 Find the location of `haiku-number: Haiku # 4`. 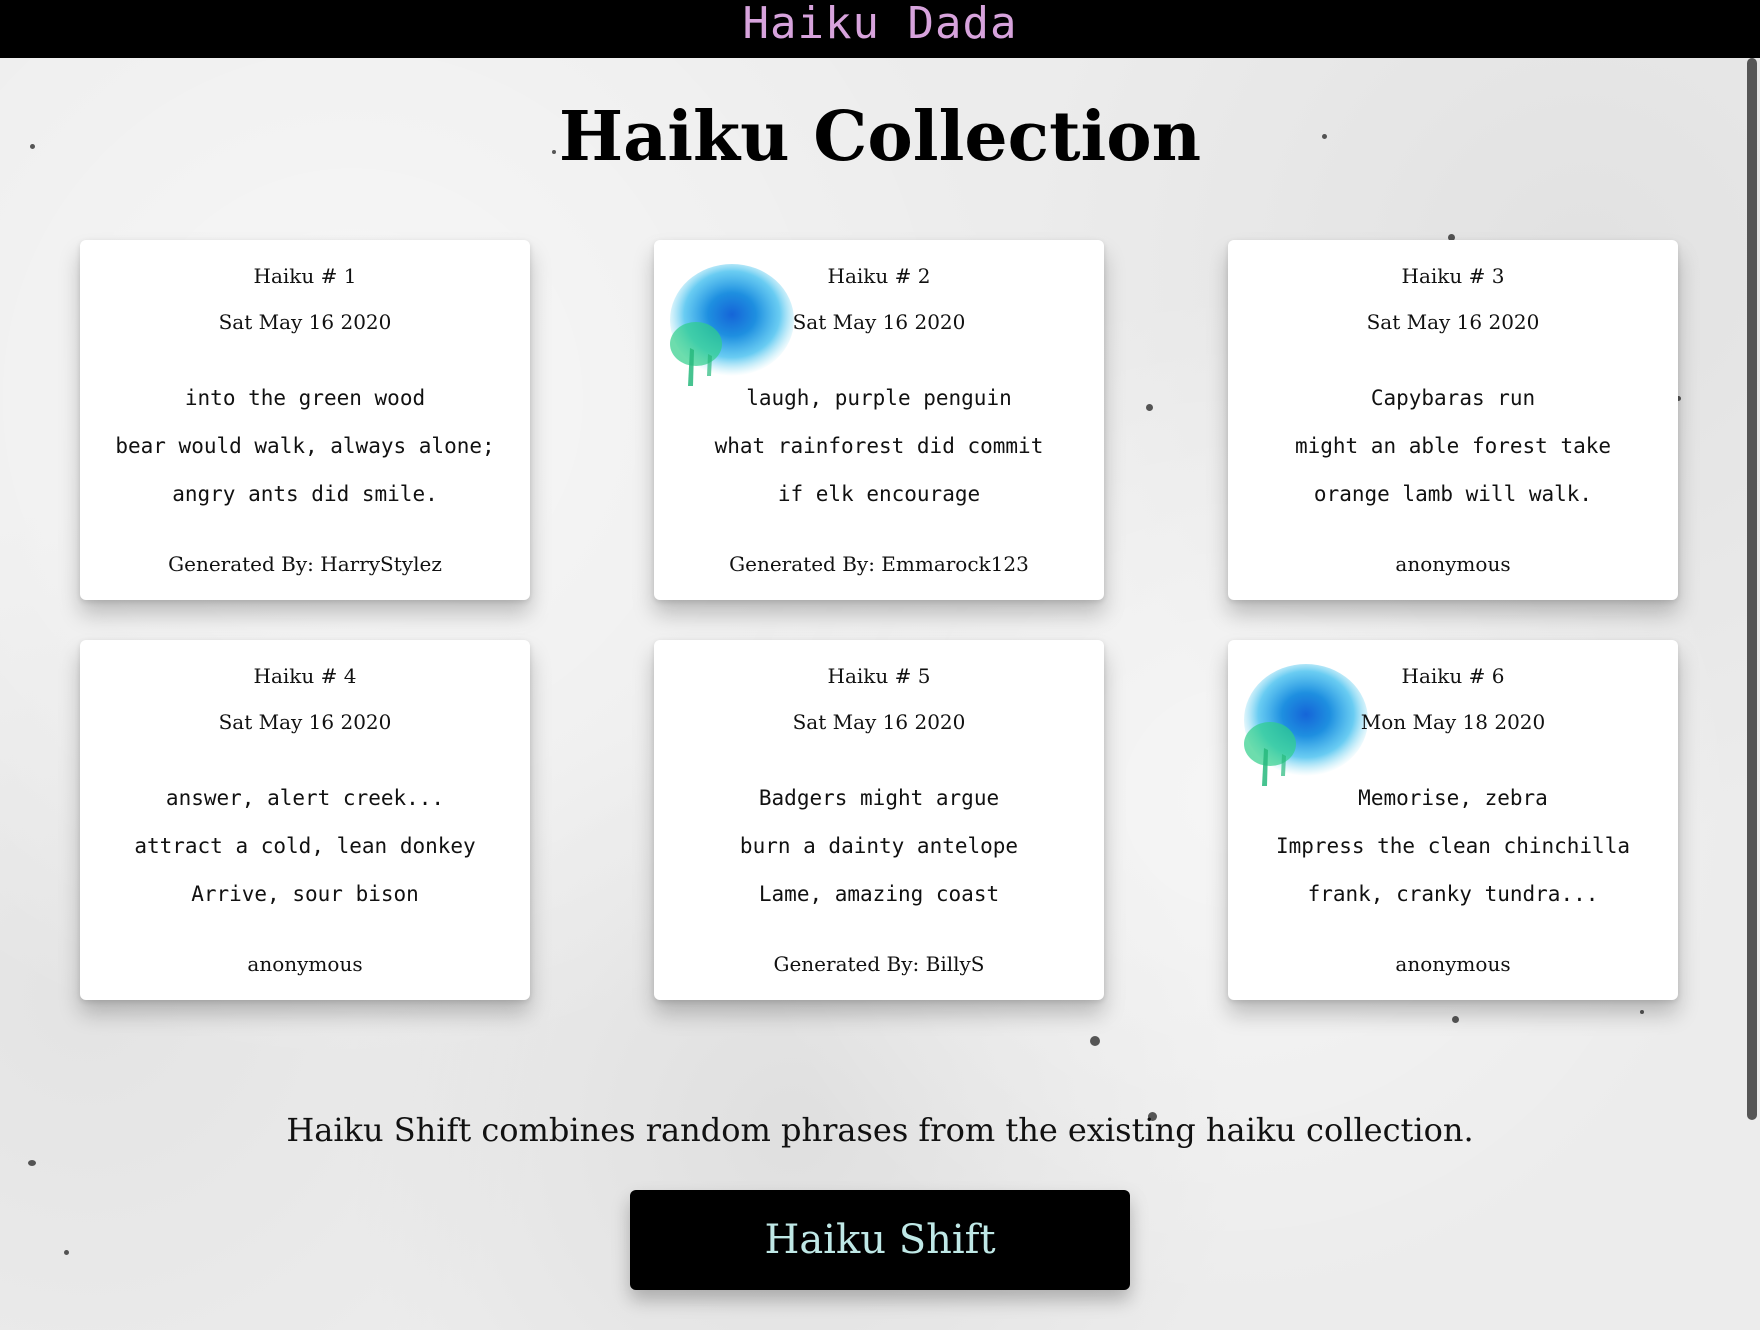

haiku-number: Haiku # 4 is located at coordinates (305, 676).